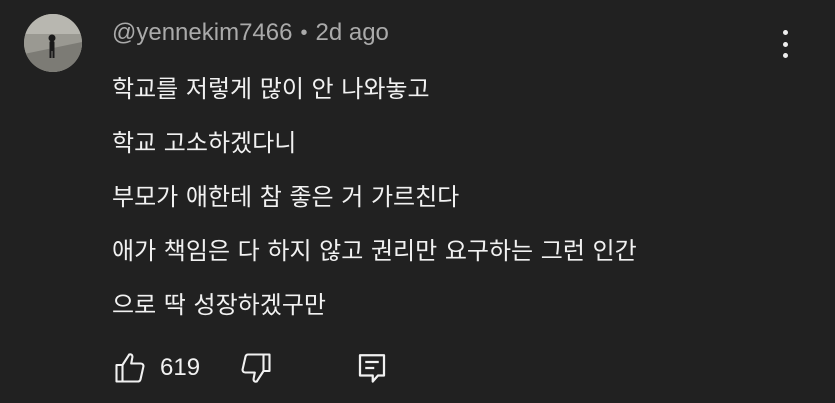  Describe the element at coordinates (180, 367) in the screenshot. I see `like-count: 619` at that location.